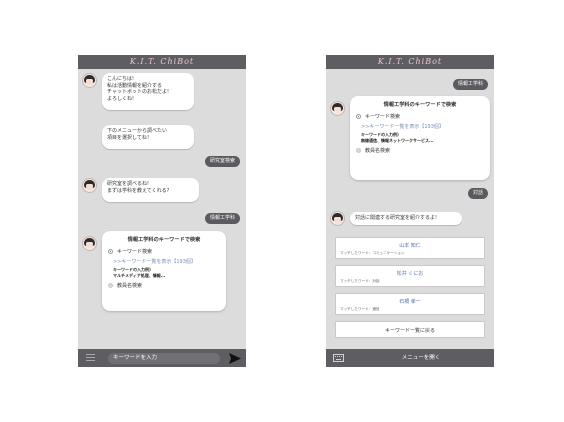 The width and height of the screenshot is (564, 422). I want to click on lab-teacher-name: 石橋 孝一, so click(410, 302).